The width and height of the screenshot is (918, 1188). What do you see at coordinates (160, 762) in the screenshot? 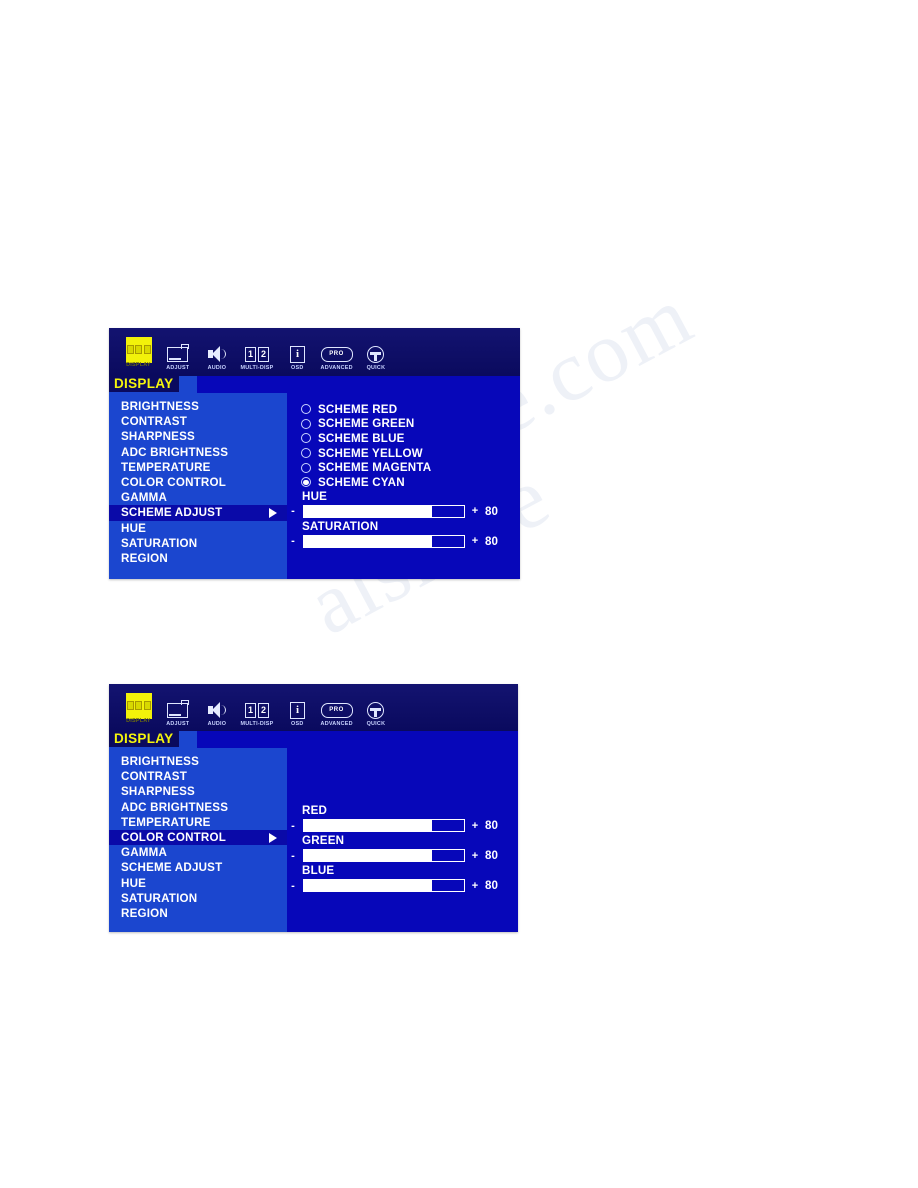
I see `menu-item-label: BRIGHTNESS` at bounding box center [160, 762].